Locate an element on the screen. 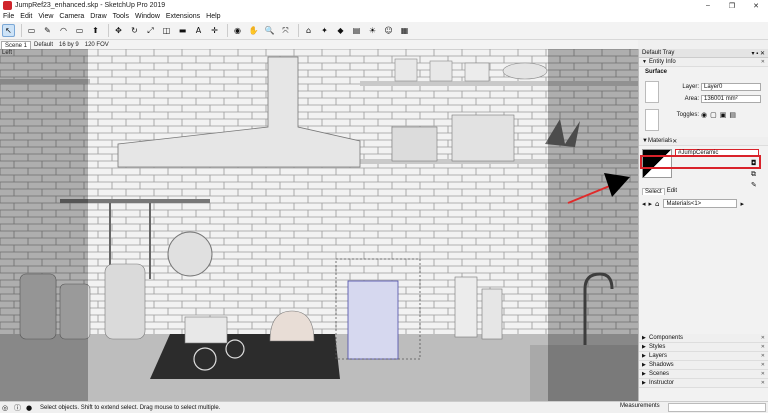  eraser-icon: ▭ is located at coordinates (31, 30).